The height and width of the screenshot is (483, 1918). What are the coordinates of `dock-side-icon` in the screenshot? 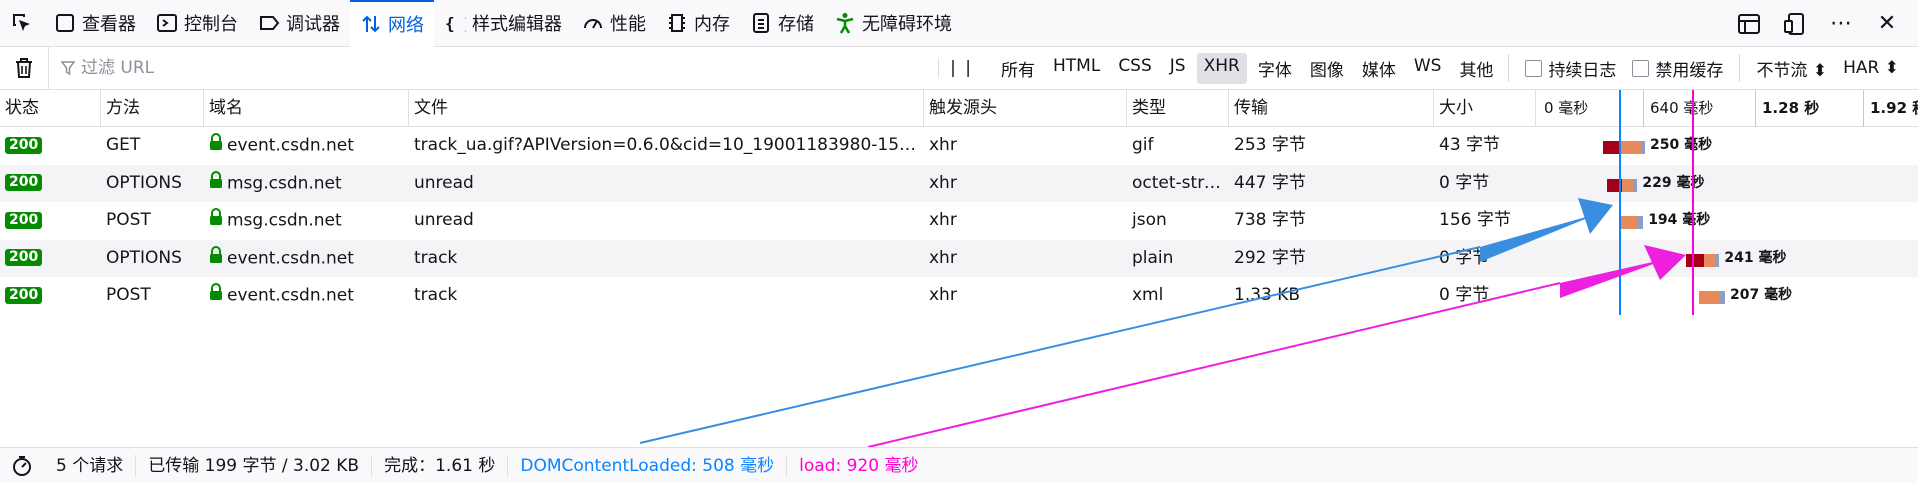 It's located at (1749, 24).